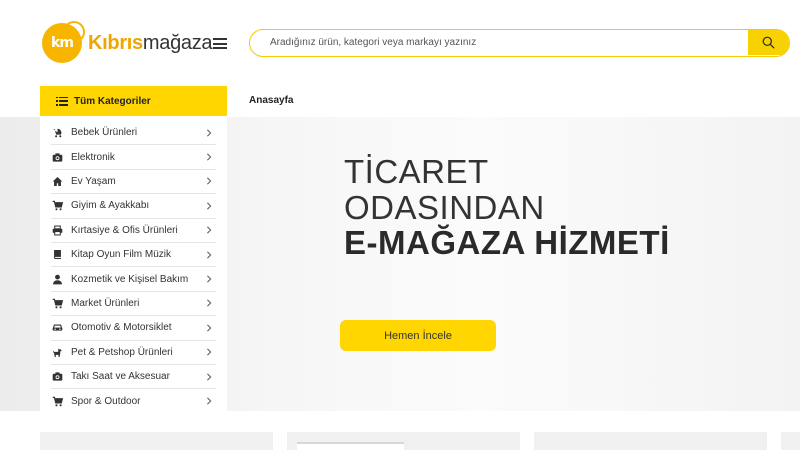  What do you see at coordinates (220, 43) in the screenshot?
I see `hamburger-menu-icon` at bounding box center [220, 43].